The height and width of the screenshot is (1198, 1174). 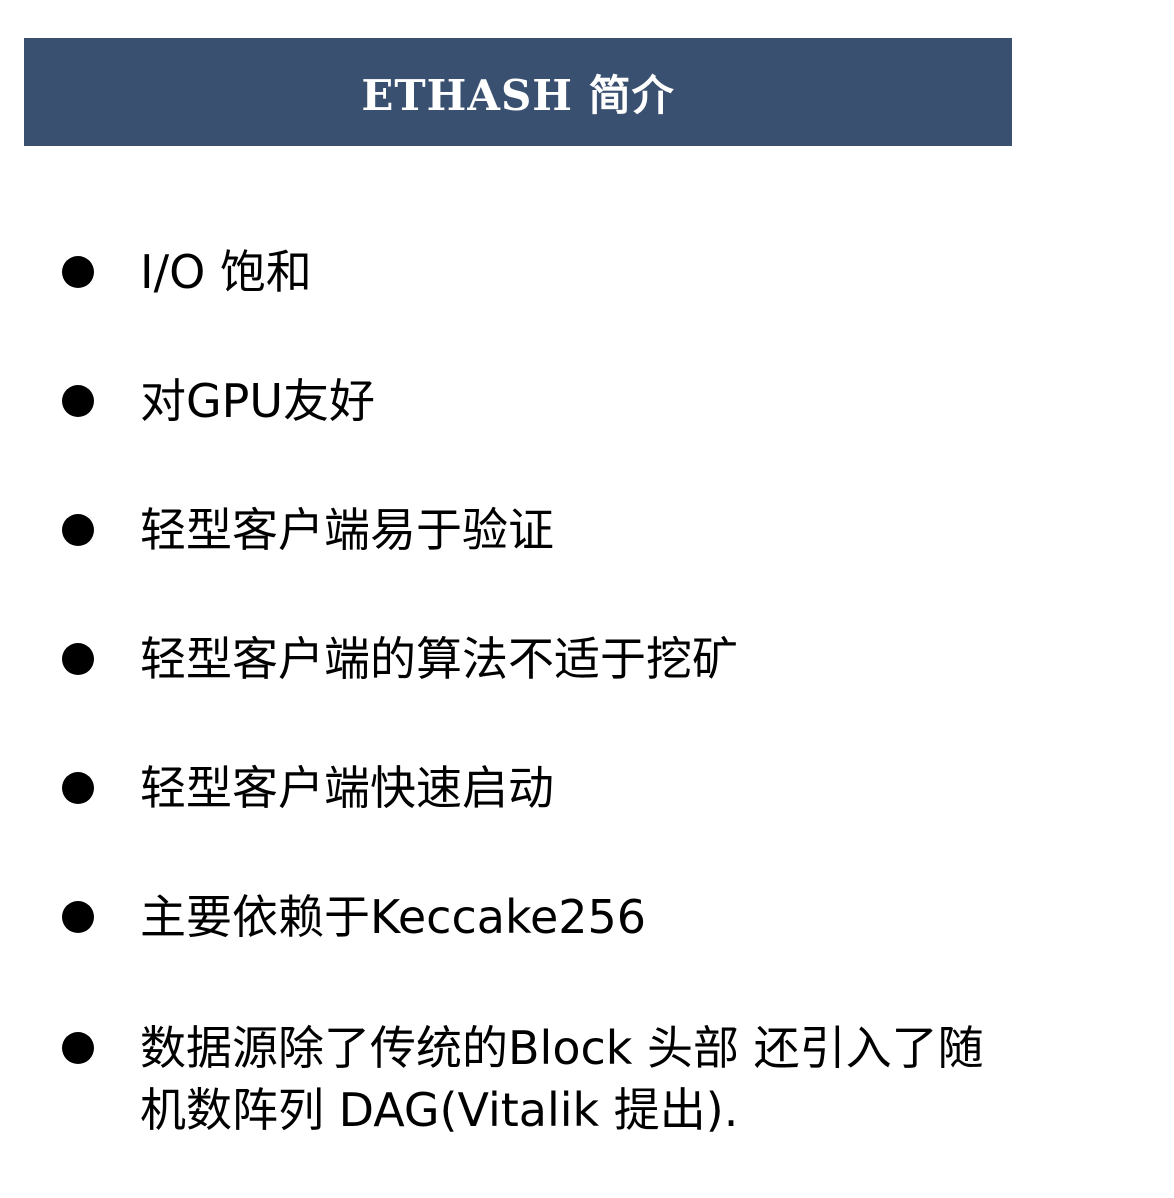 I want to click on list-item: 主要依赖于Keccake256, so click(x=602, y=919).